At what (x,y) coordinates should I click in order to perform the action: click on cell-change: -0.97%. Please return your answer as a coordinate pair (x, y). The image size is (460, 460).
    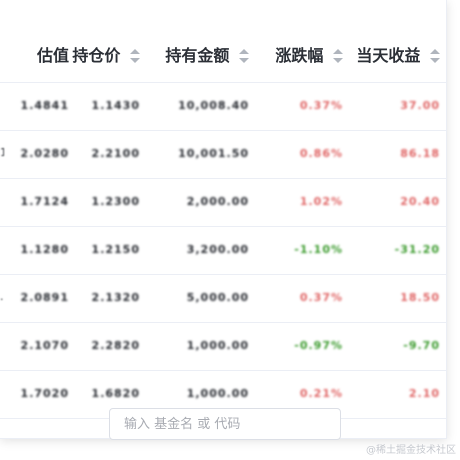
    Looking at the image, I should click on (318, 345).